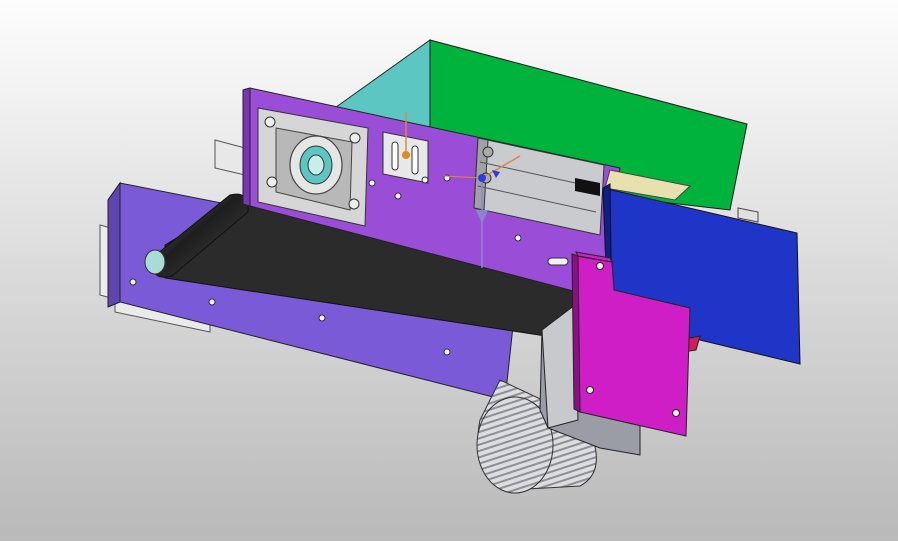 The width and height of the screenshot is (898, 541). I want to click on adjuster-origin, so click(406, 155).